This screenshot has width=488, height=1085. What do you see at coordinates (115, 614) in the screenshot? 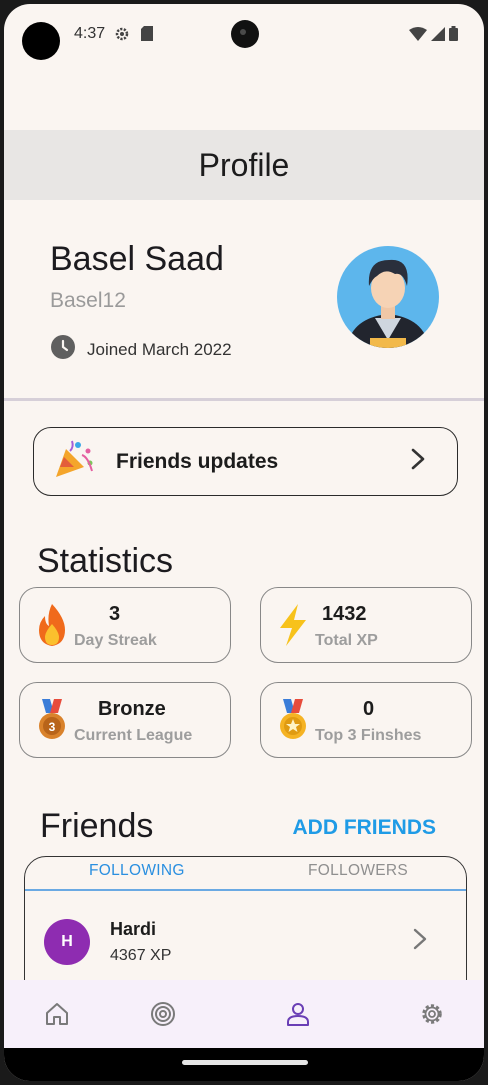
I see `stat-value: 3` at bounding box center [115, 614].